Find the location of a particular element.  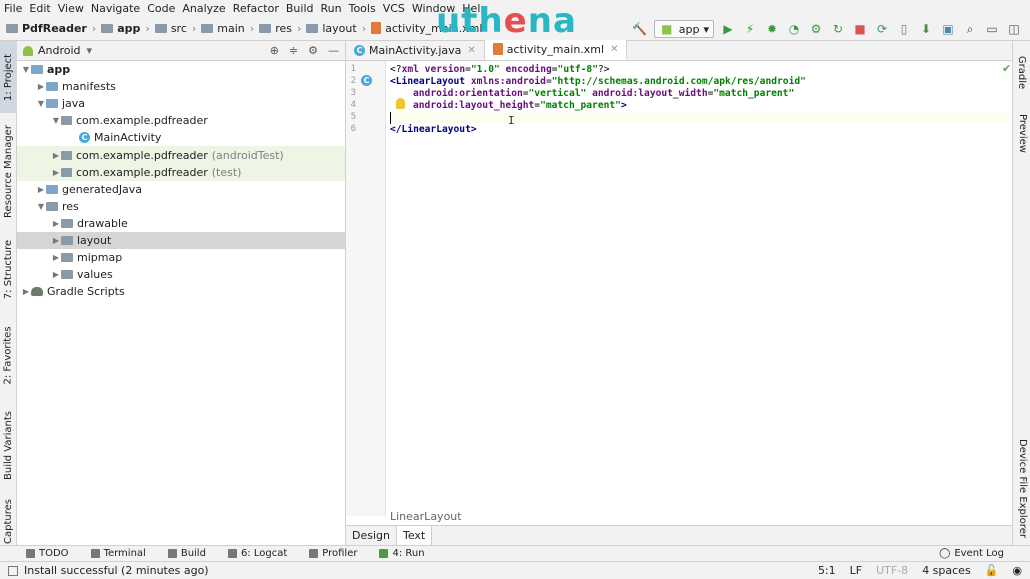

tab-mainactivity-java: C MainActivity.java ✕ is located at coordinates (415, 50).